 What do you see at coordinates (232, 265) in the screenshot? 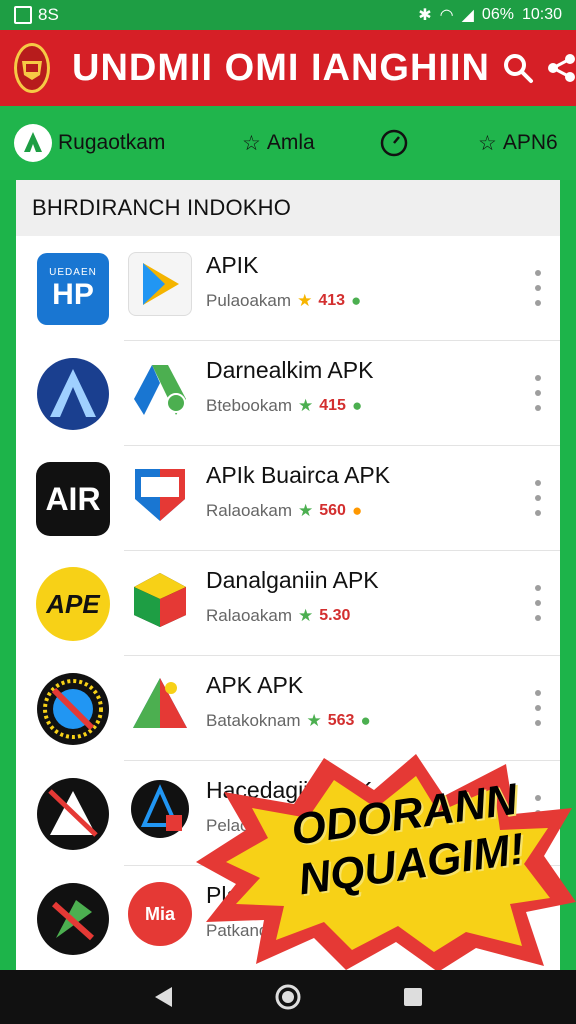
I see `app-name: APIK` at bounding box center [232, 265].